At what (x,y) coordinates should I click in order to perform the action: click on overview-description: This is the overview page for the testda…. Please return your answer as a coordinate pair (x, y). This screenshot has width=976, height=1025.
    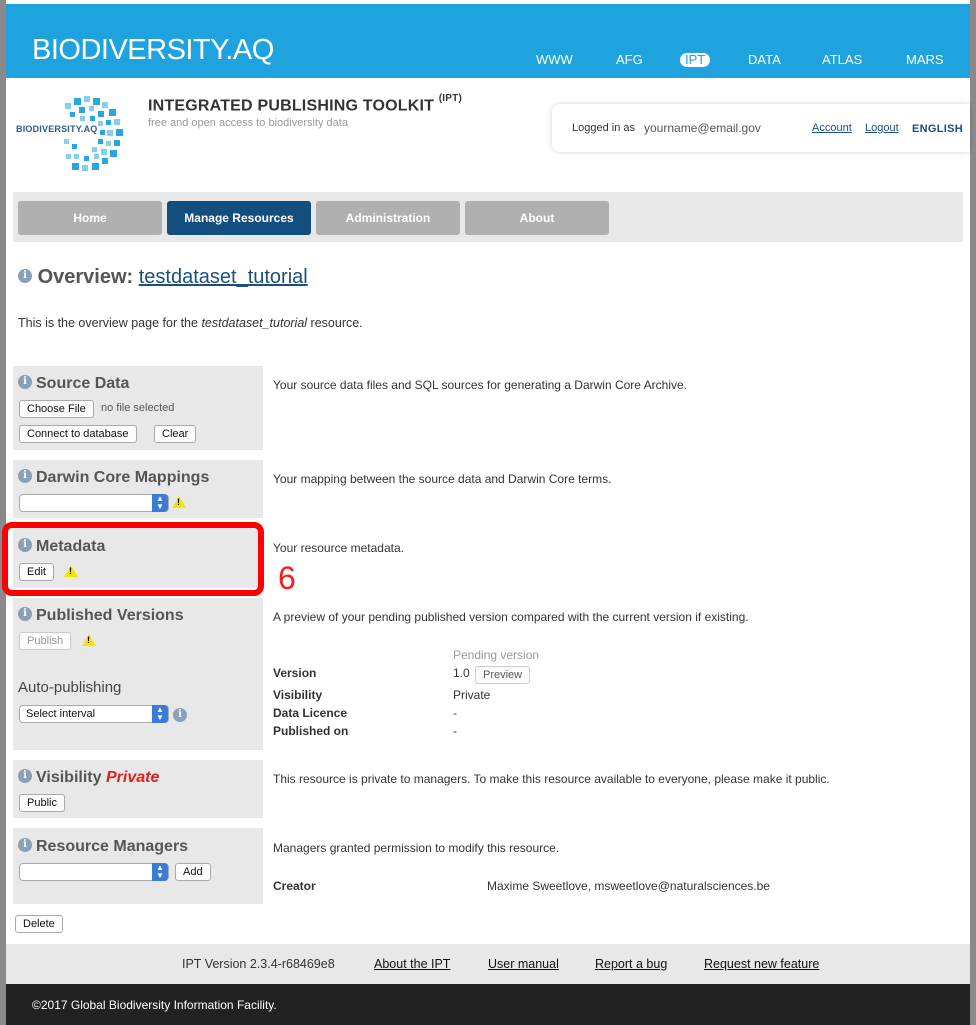
    Looking at the image, I should click on (190, 323).